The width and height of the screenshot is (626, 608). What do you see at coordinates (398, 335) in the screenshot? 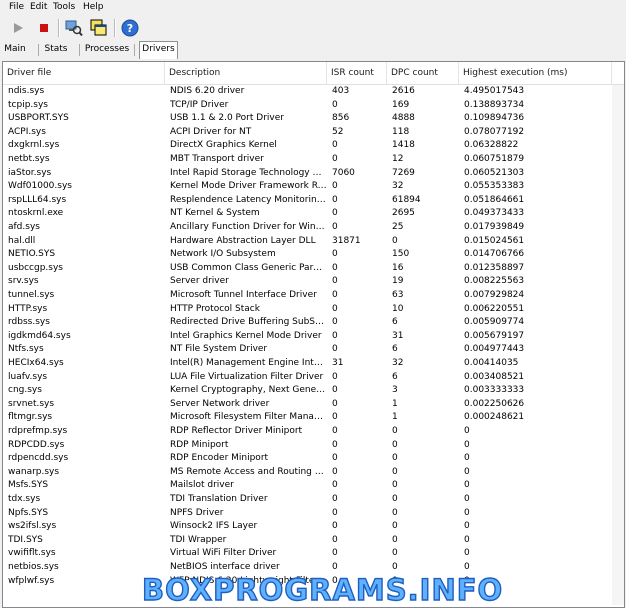
I see `dpc-count-cell: 31` at bounding box center [398, 335].